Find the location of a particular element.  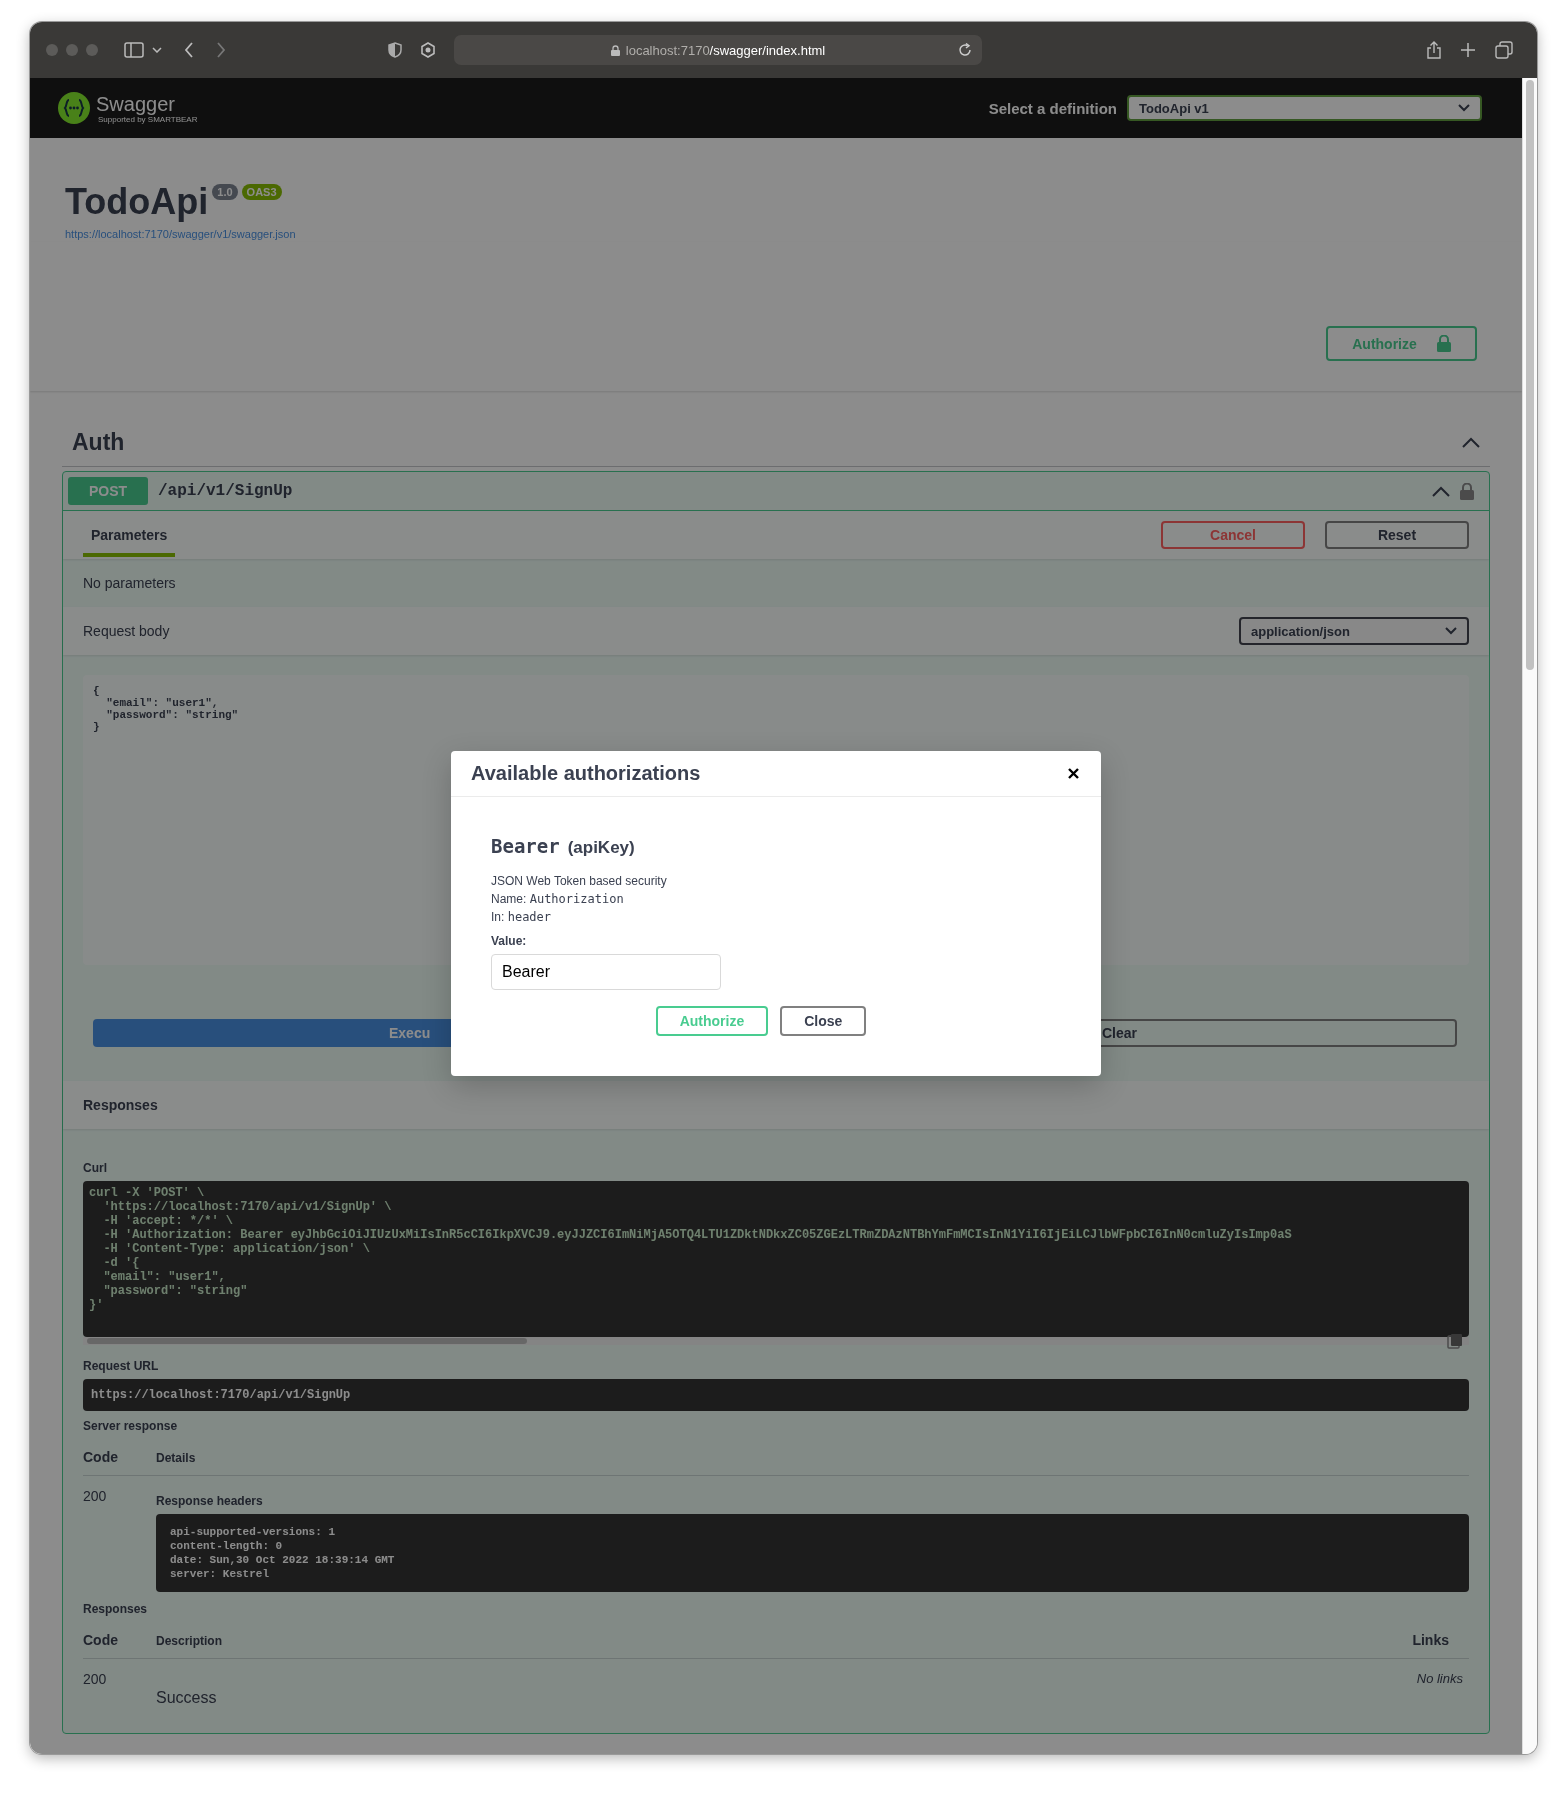

response-description: Success is located at coordinates (187, 1698).